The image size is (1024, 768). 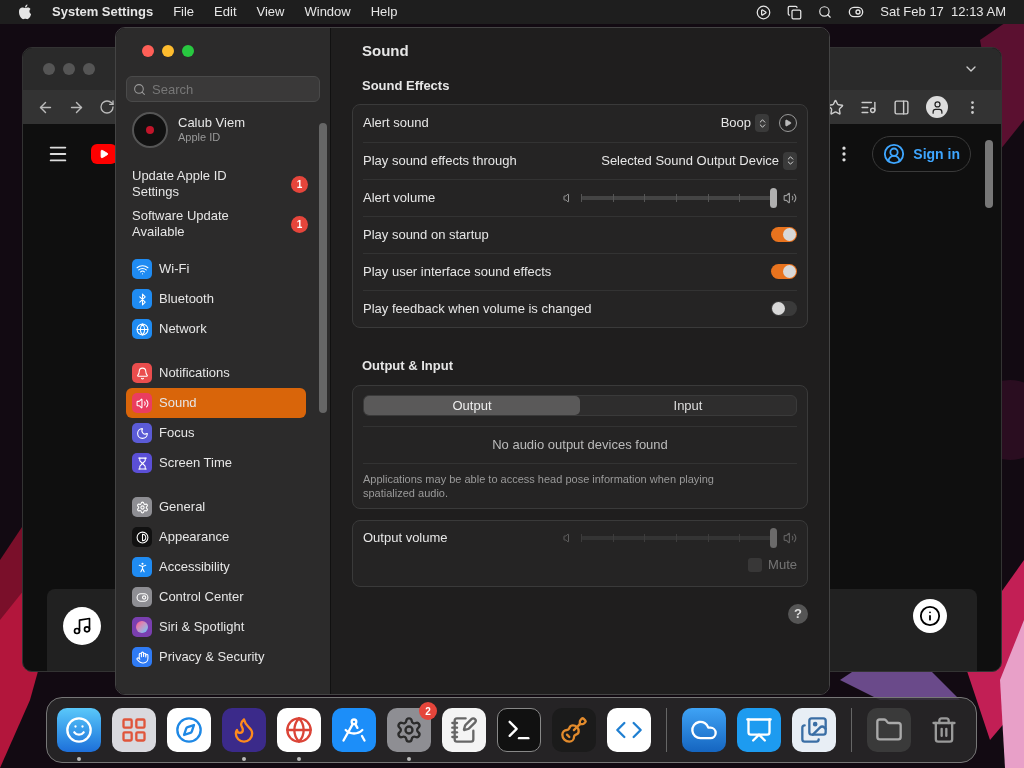 I want to click on app-menu: System Settings, so click(x=103, y=12).